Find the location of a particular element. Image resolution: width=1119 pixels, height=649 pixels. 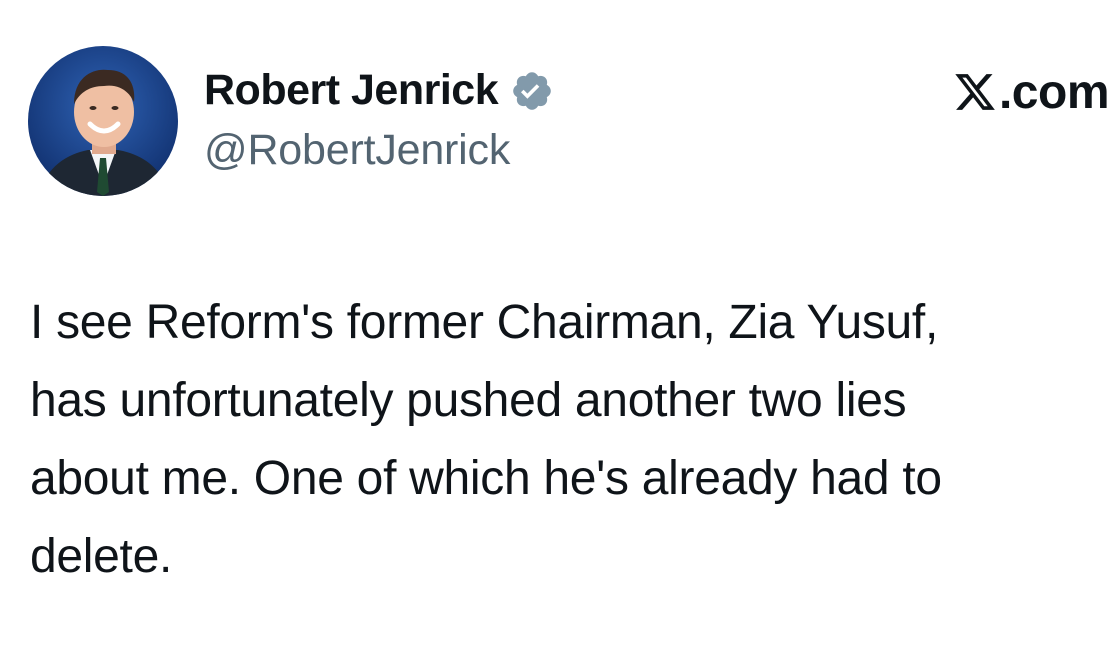

author-name-row: Robert Jenrick is located at coordinates (379, 90).